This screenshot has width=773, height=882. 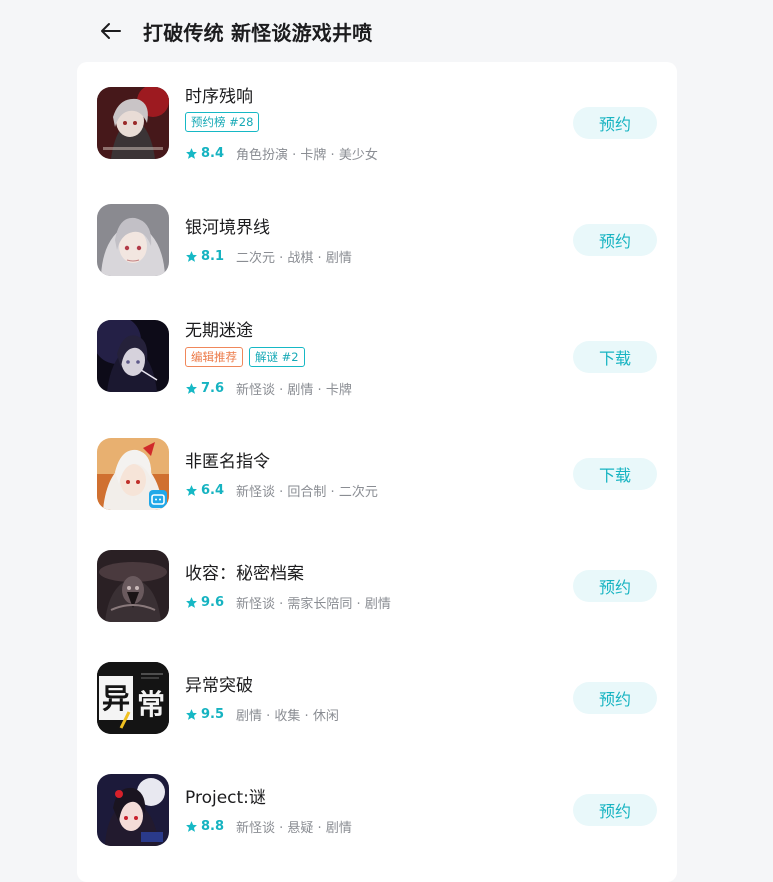 I want to click on header: 打破传统 新怪谈游戏井喷, so click(x=386, y=31).